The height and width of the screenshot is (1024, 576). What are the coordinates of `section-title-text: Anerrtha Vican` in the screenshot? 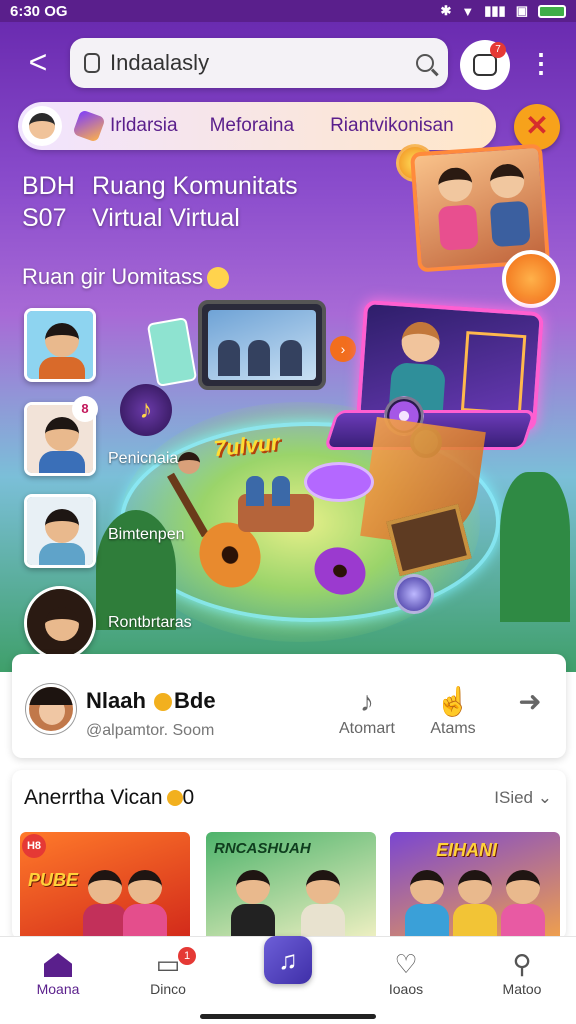 It's located at (93, 797).